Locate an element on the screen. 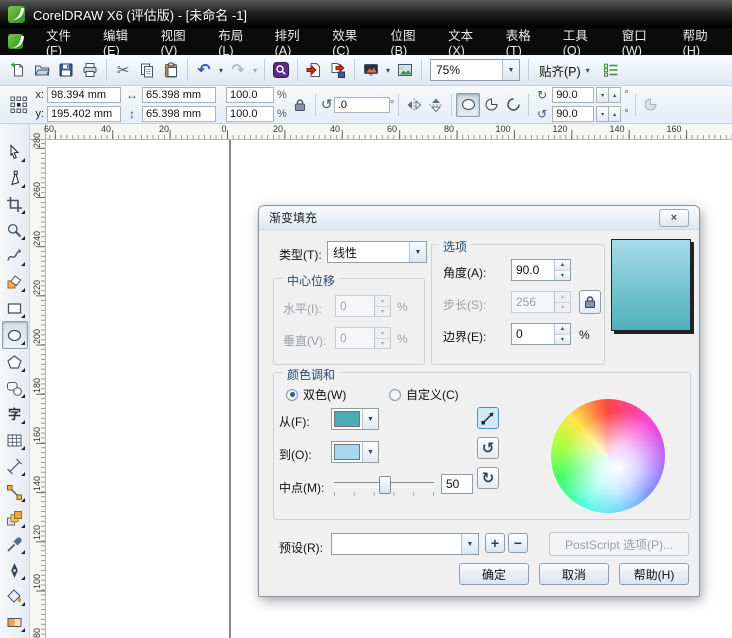 This screenshot has height=638, width=732. end-angle-spinner: ▾ ▴ is located at coordinates (609, 114).